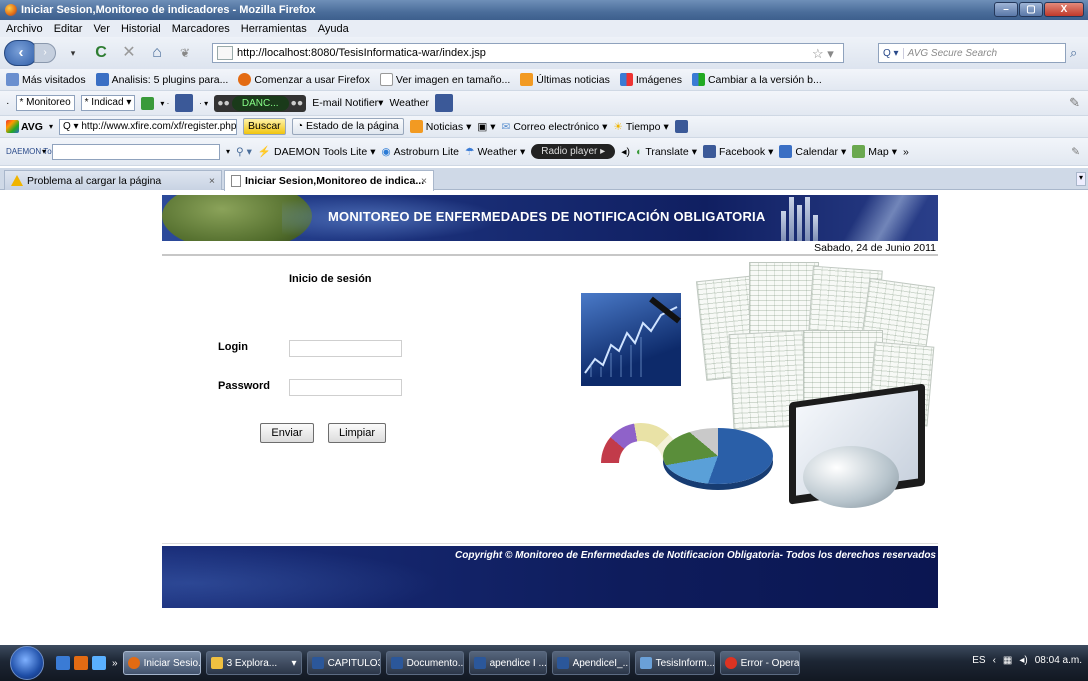  I want to click on search-go-icon: ⌕, so click(1073, 53).